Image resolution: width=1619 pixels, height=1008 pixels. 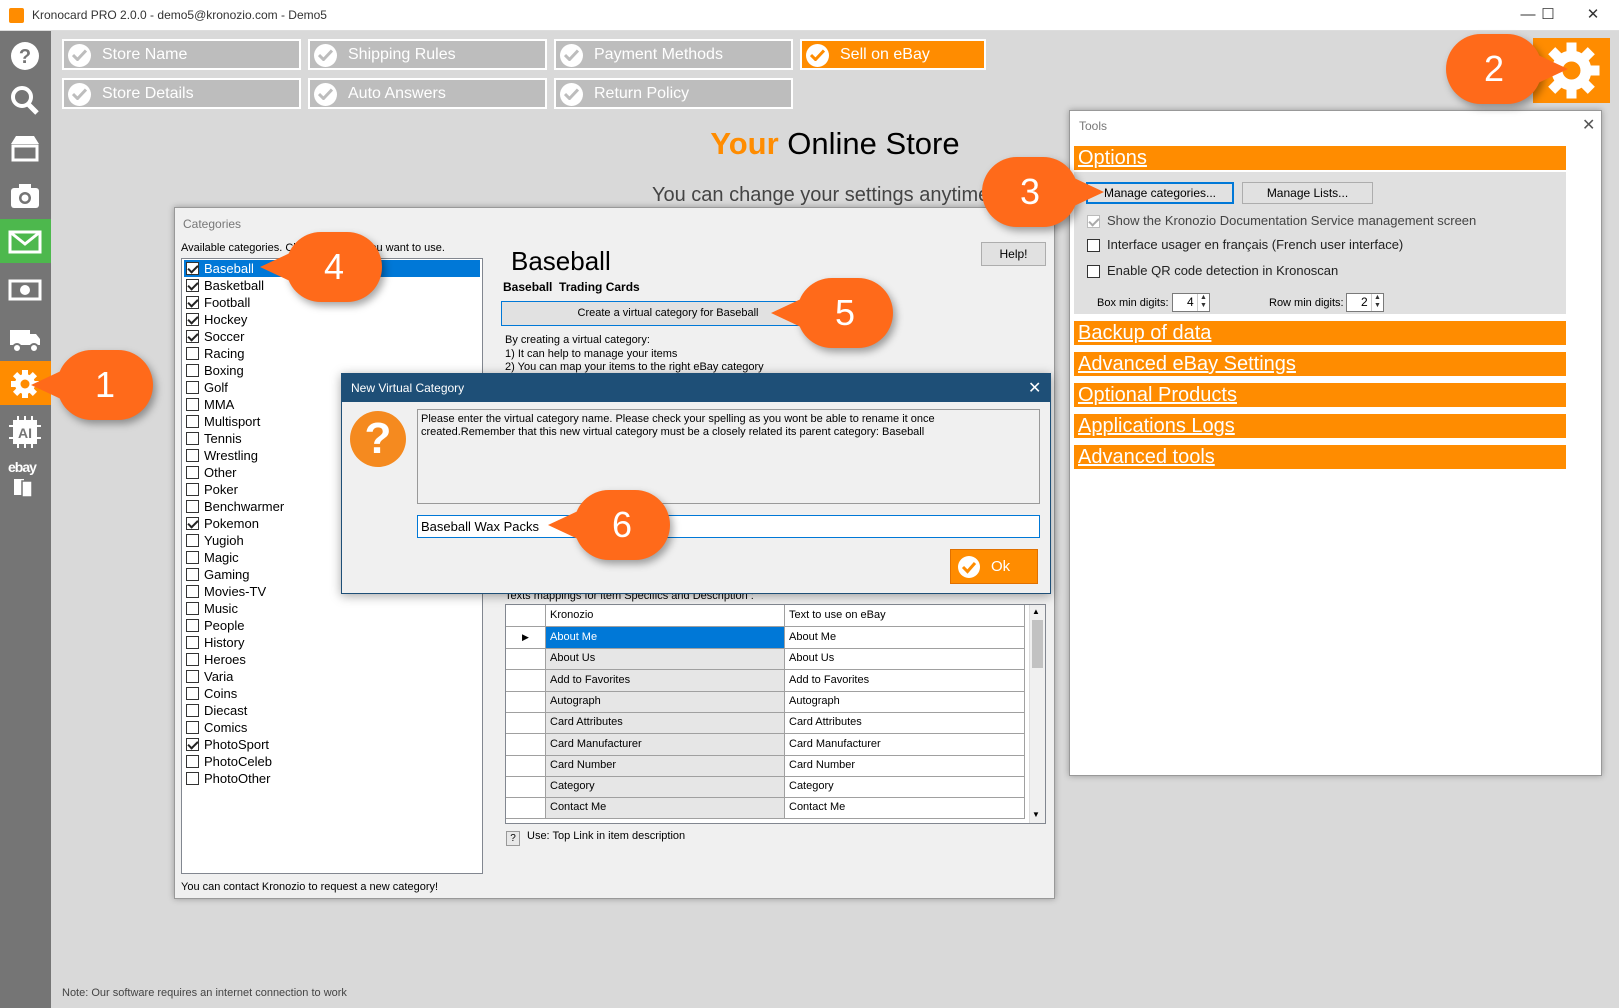 I want to click on table-row: Card Attributes Card Attributes, so click(x=767, y=723).